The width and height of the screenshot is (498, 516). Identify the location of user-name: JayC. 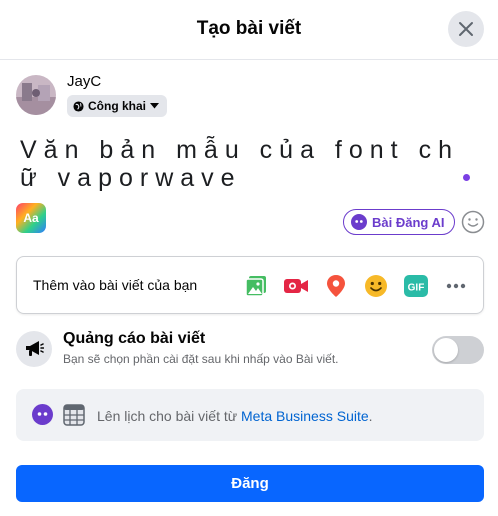
(84, 81).